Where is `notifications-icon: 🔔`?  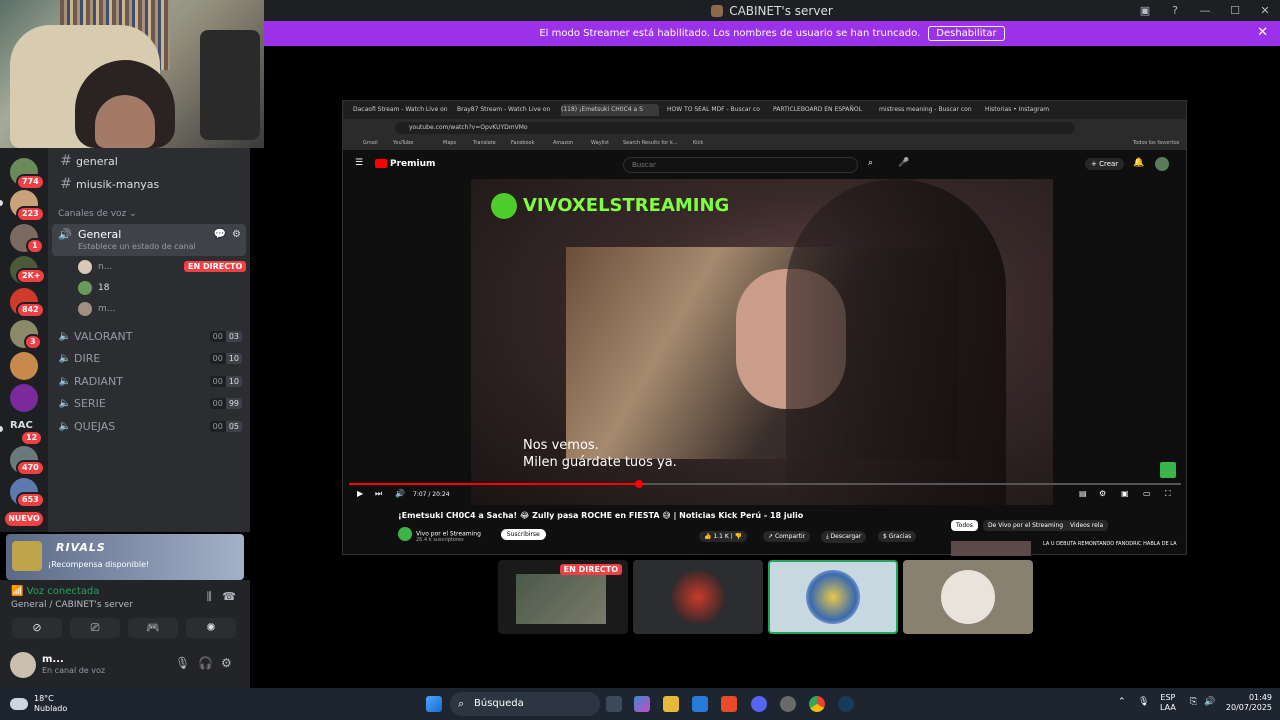
notifications-icon: 🔔 is located at coordinates (1138, 163).